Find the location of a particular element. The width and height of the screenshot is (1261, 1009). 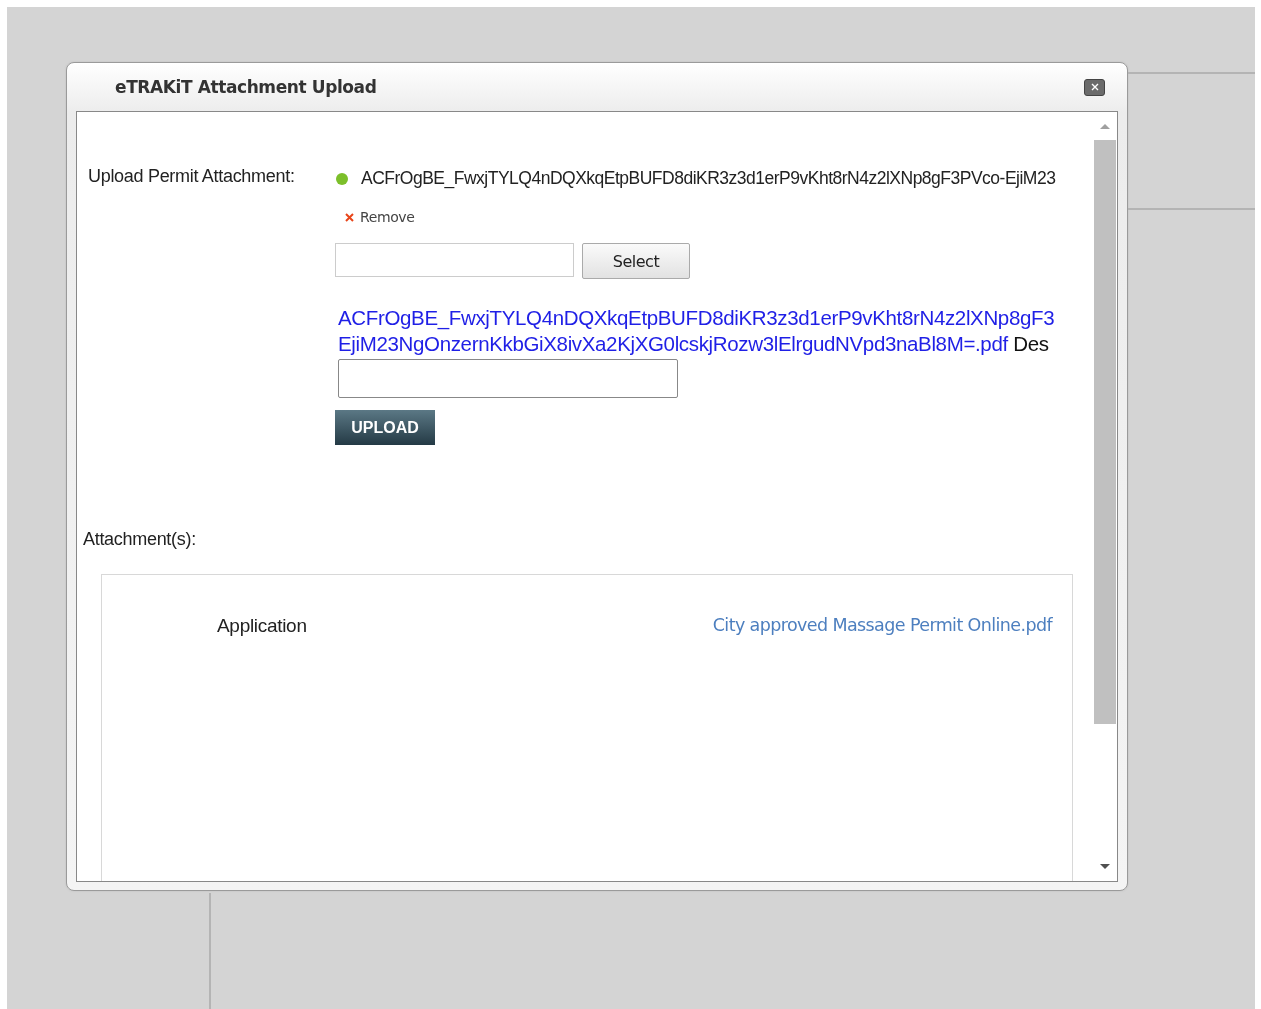

scrollbar-thumb is located at coordinates (1105, 432).